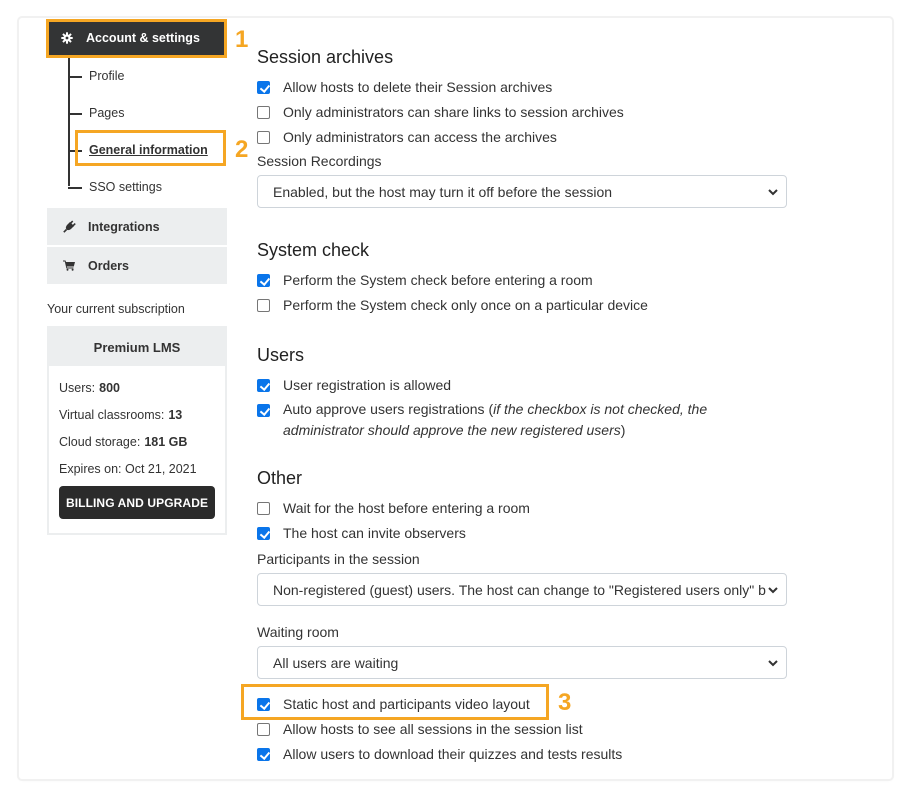 This screenshot has height=798, width=911. What do you see at coordinates (242, 39) in the screenshot?
I see `annotation-number-1: 1` at bounding box center [242, 39].